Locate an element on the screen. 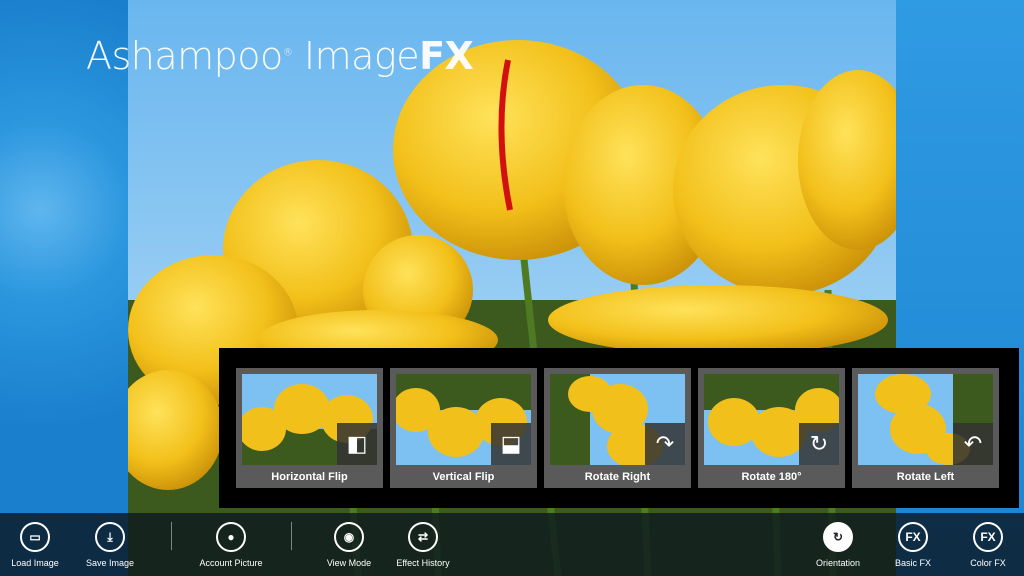 This screenshot has width=1024, height=576. orientation-label: Orientation is located at coordinates (838, 563).